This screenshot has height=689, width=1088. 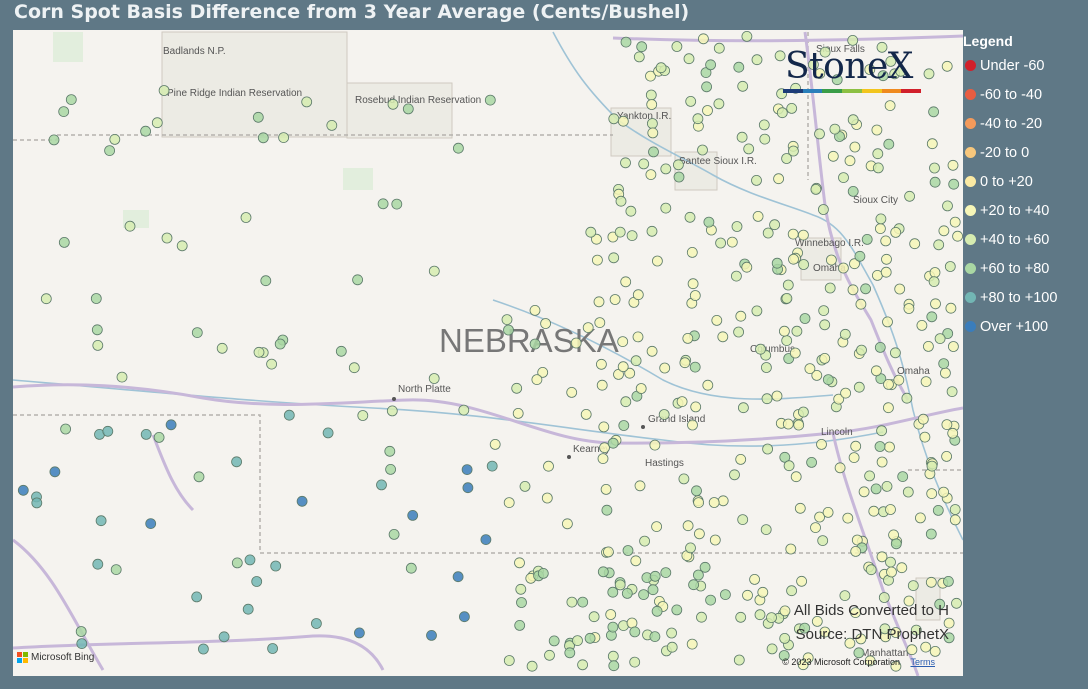 I want to click on legend-item: +20 to +40, so click(x=1025, y=210).